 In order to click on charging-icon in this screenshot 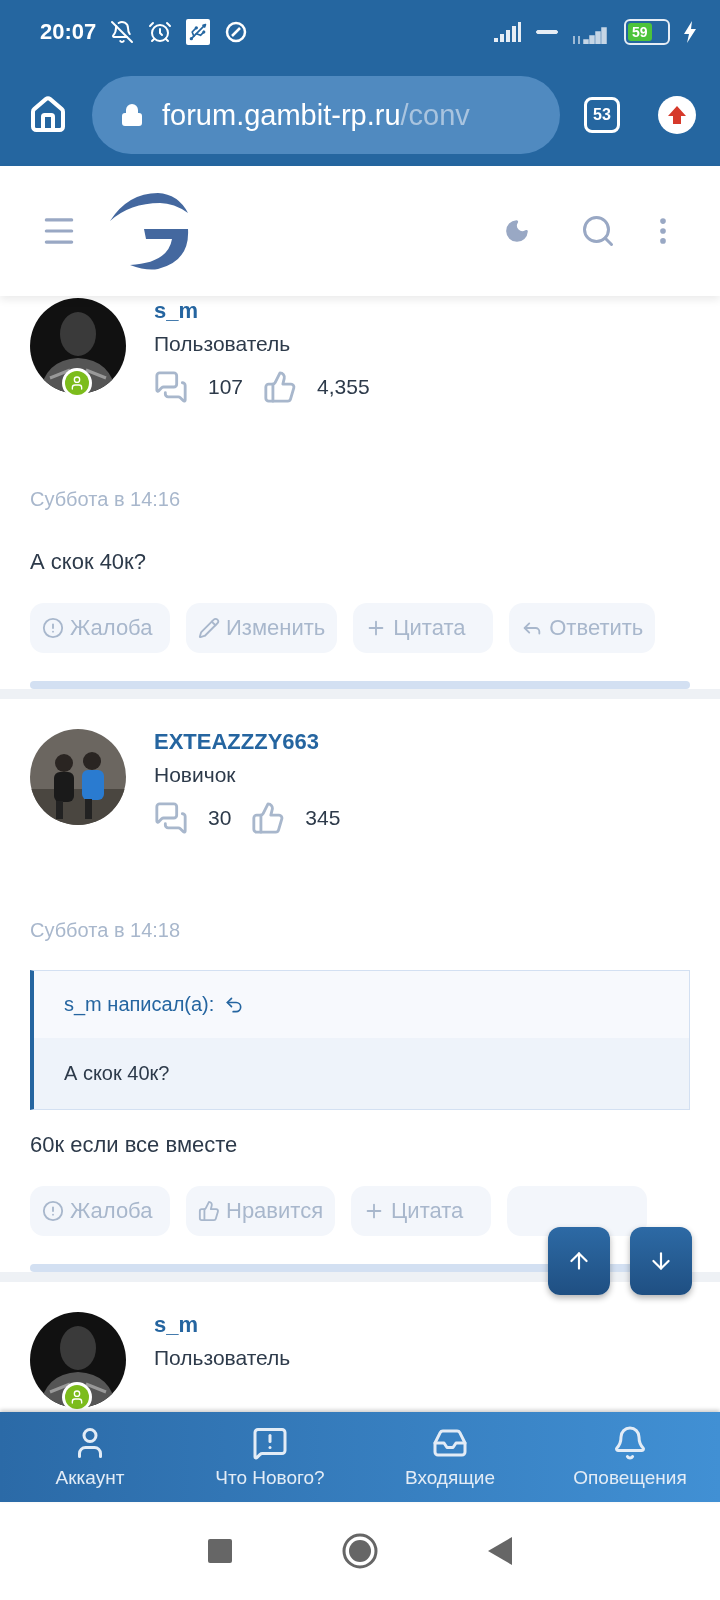, I will do `click(690, 32)`.